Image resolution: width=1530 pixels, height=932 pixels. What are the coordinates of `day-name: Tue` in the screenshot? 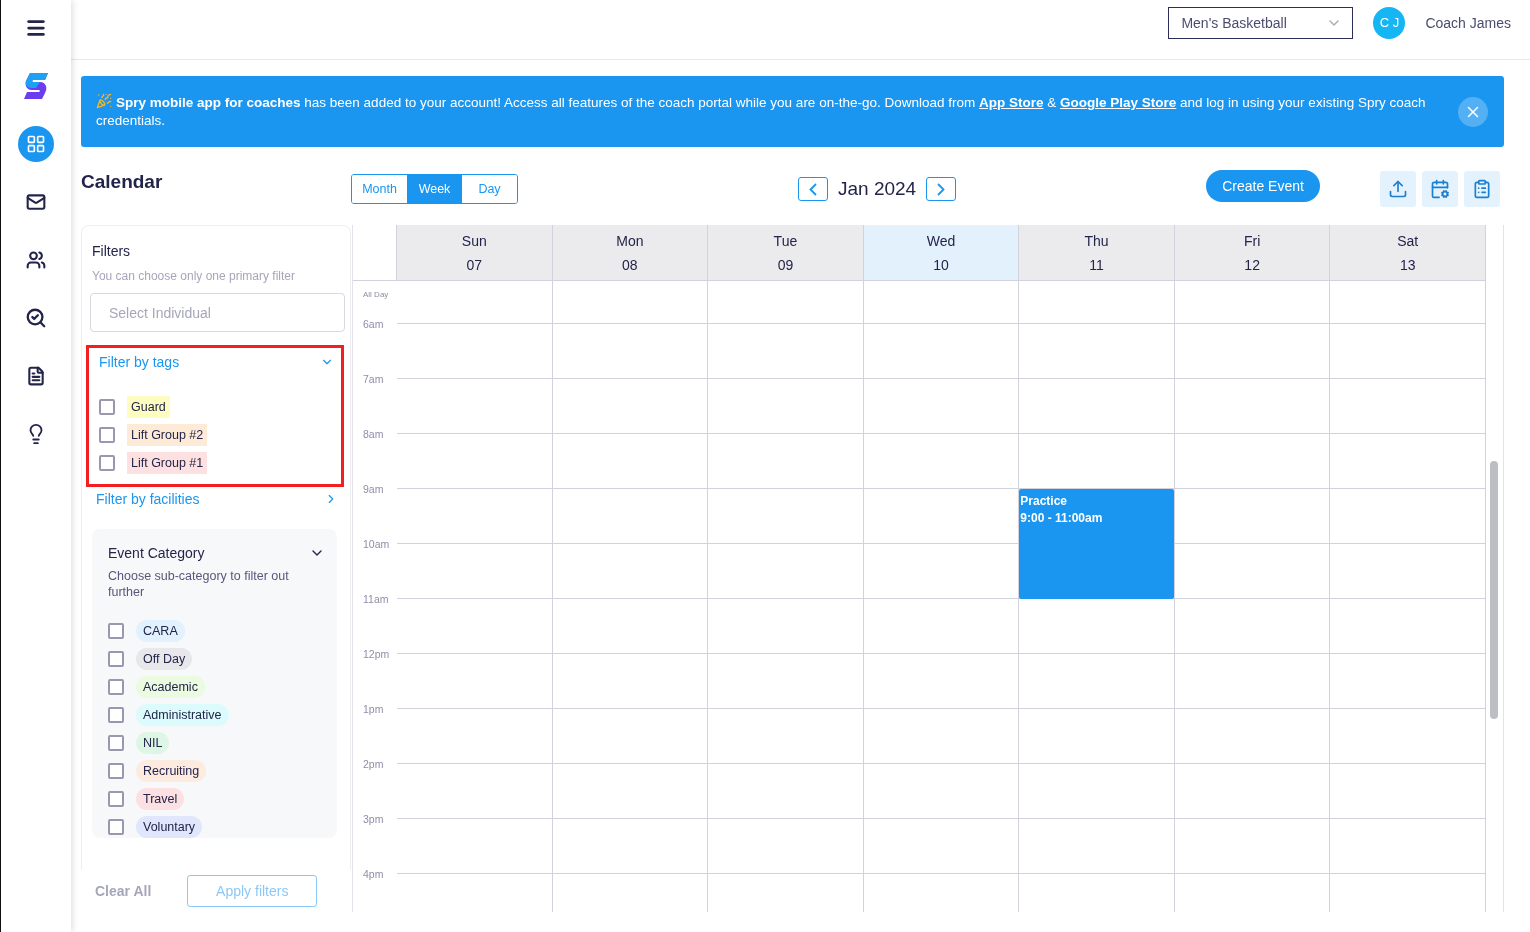 It's located at (785, 240).